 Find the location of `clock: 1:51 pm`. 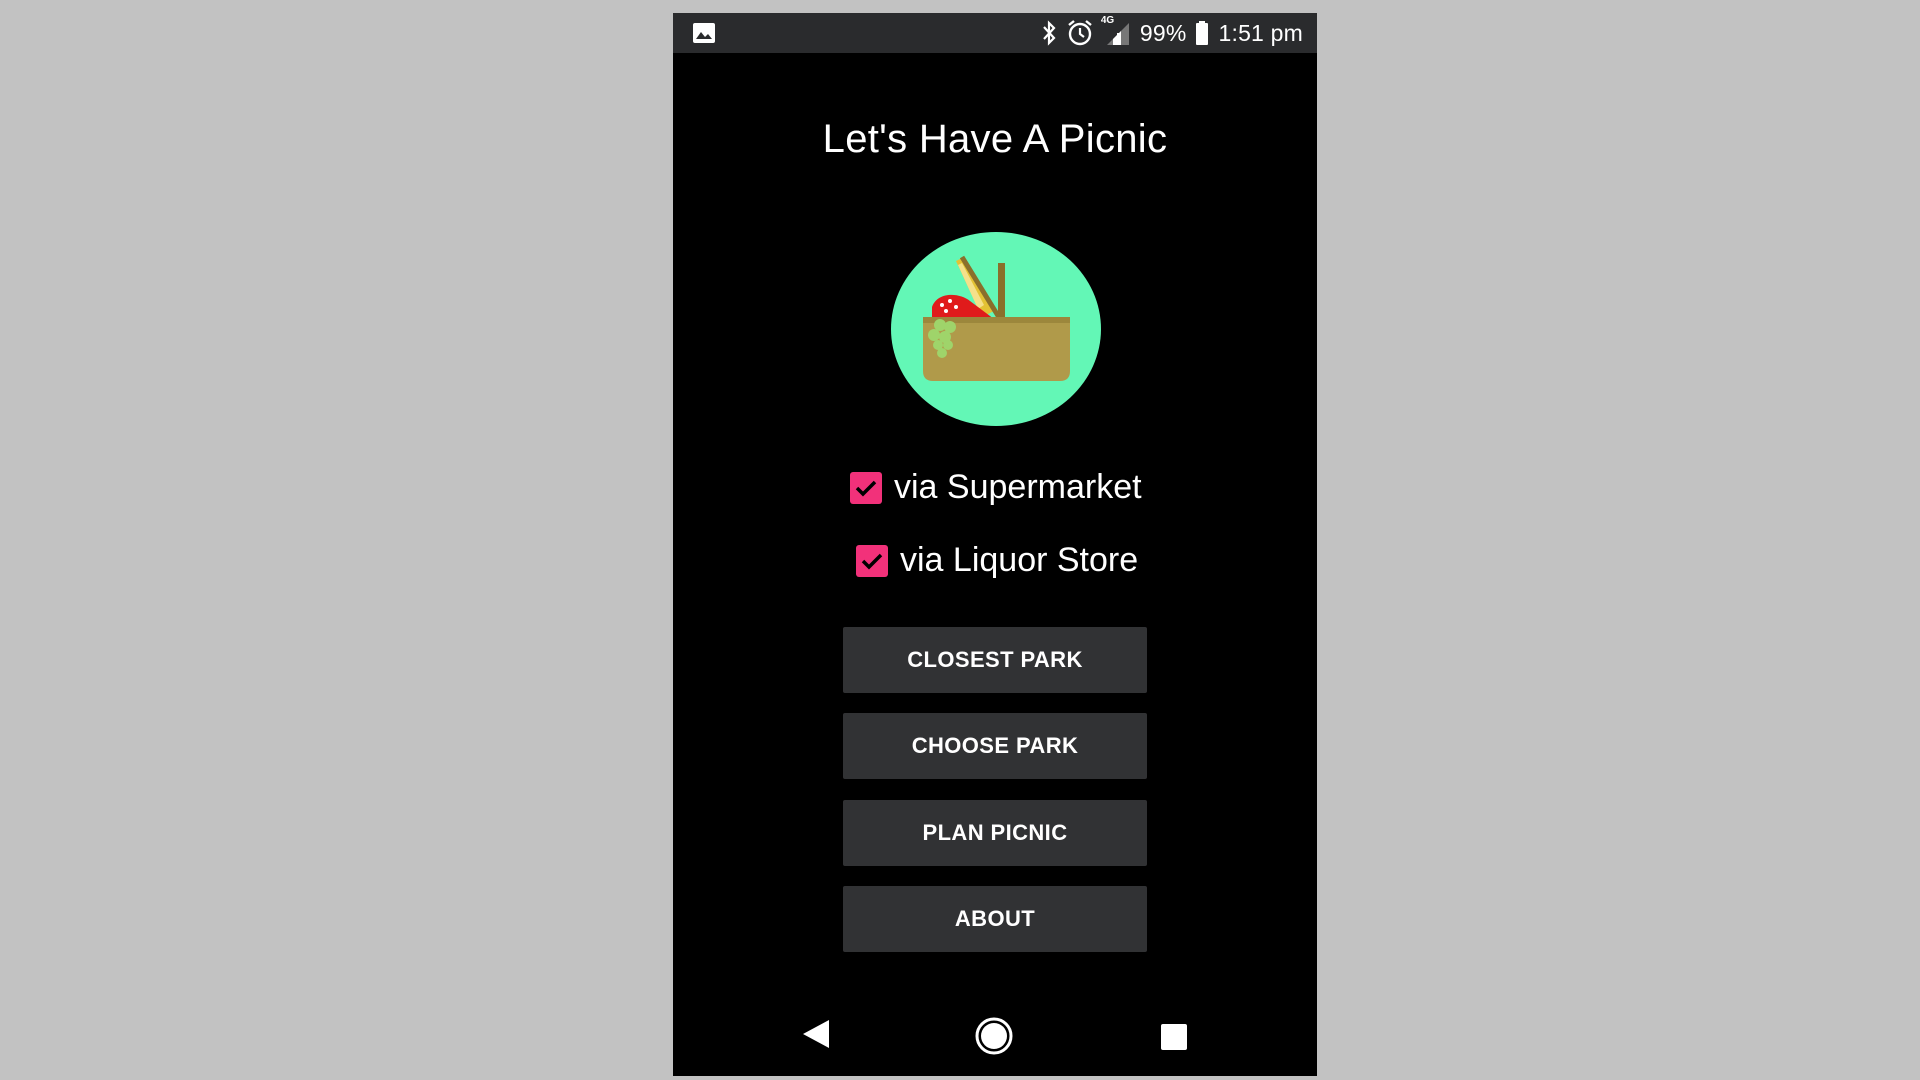

clock: 1:51 pm is located at coordinates (1260, 32).